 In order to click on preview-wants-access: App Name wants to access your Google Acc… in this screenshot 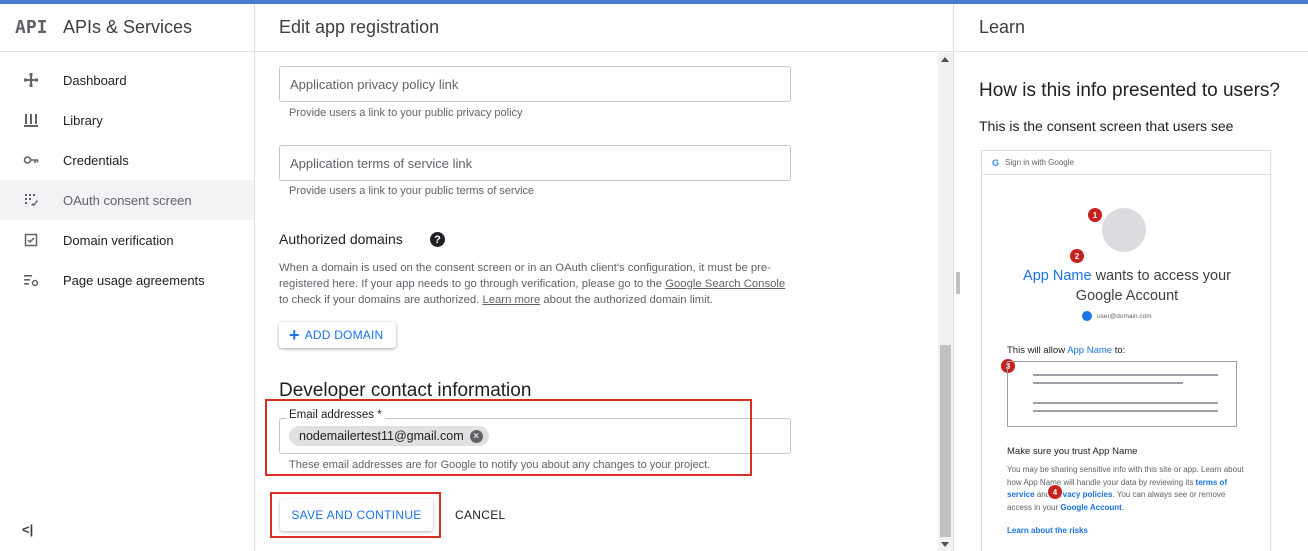, I will do `click(1126, 286)`.